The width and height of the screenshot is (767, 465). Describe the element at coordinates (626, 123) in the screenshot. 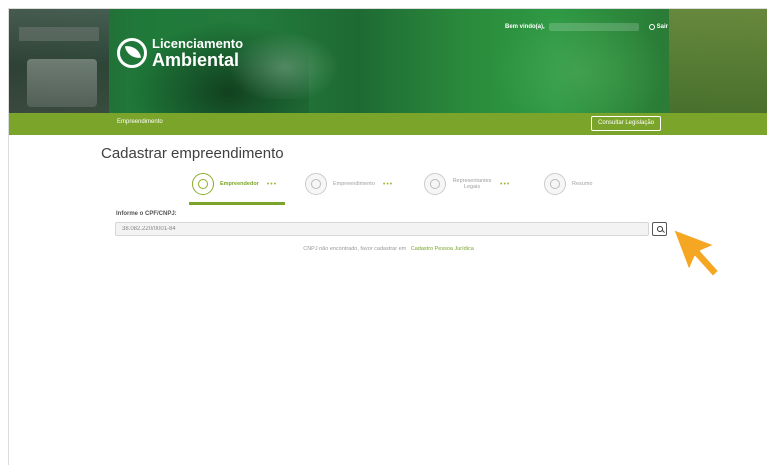

I see `consult-legislation-button: Consultar Legislação` at that location.